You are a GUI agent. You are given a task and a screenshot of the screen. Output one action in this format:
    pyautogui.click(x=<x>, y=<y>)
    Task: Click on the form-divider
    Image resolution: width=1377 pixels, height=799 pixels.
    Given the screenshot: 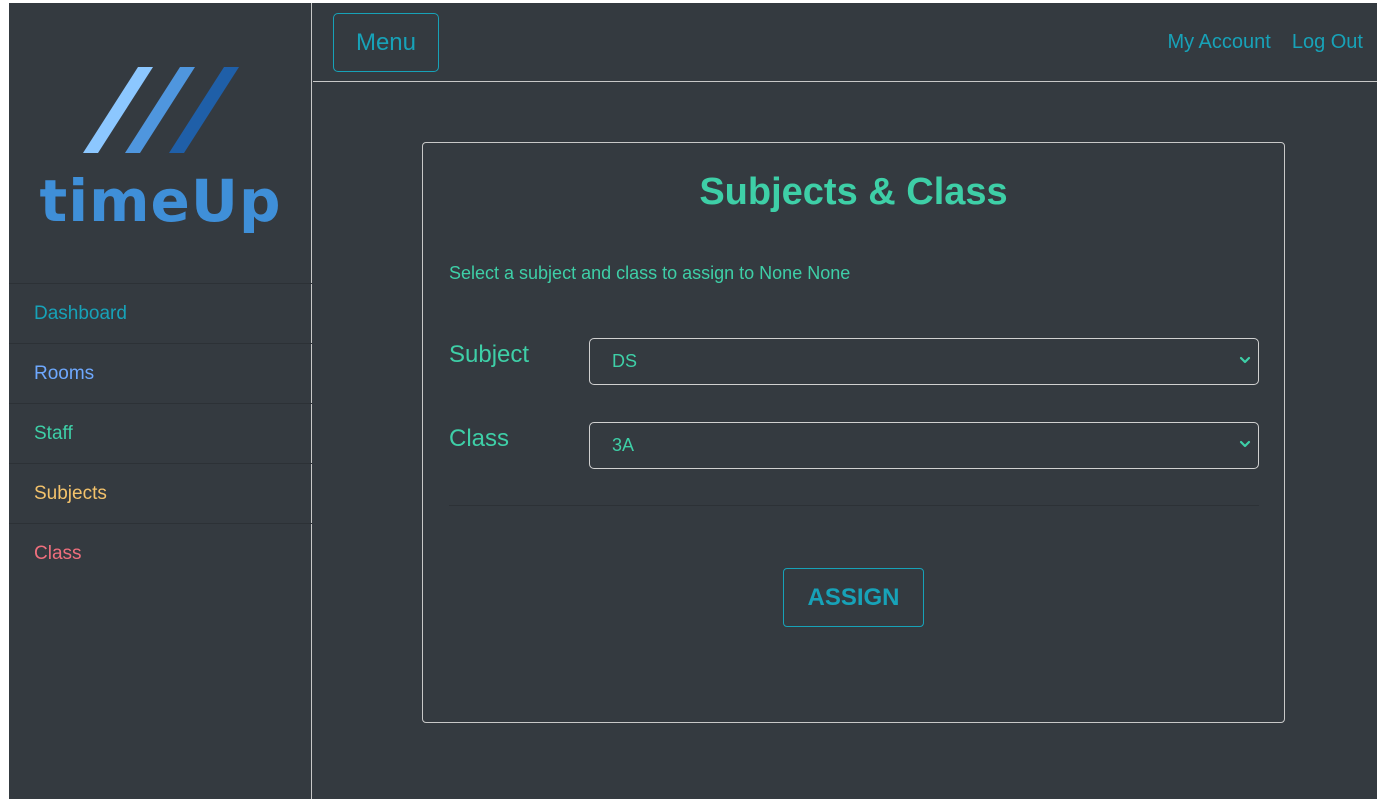 What is the action you would take?
    pyautogui.click(x=854, y=505)
    